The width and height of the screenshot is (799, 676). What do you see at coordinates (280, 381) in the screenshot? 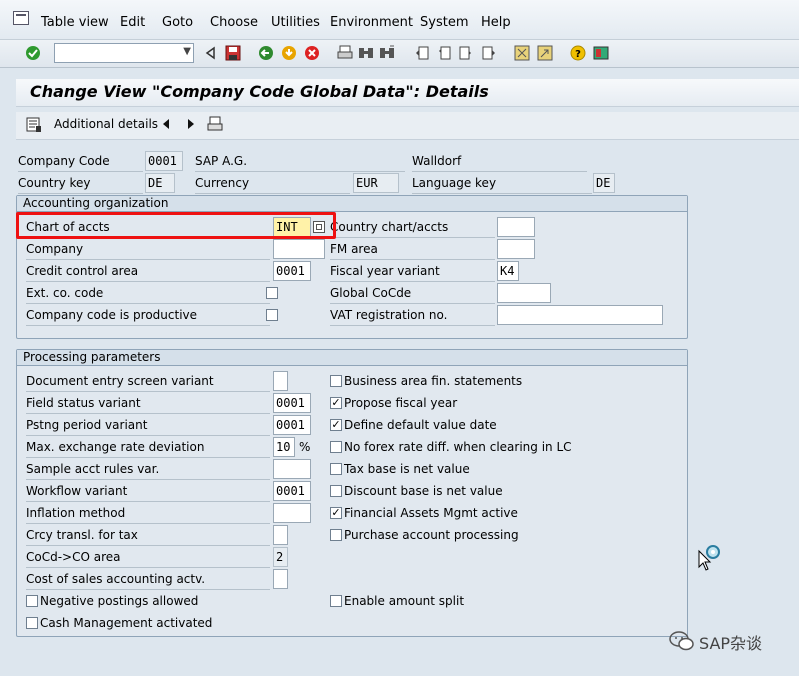
I see `doc-entry-screen-variant-field` at bounding box center [280, 381].